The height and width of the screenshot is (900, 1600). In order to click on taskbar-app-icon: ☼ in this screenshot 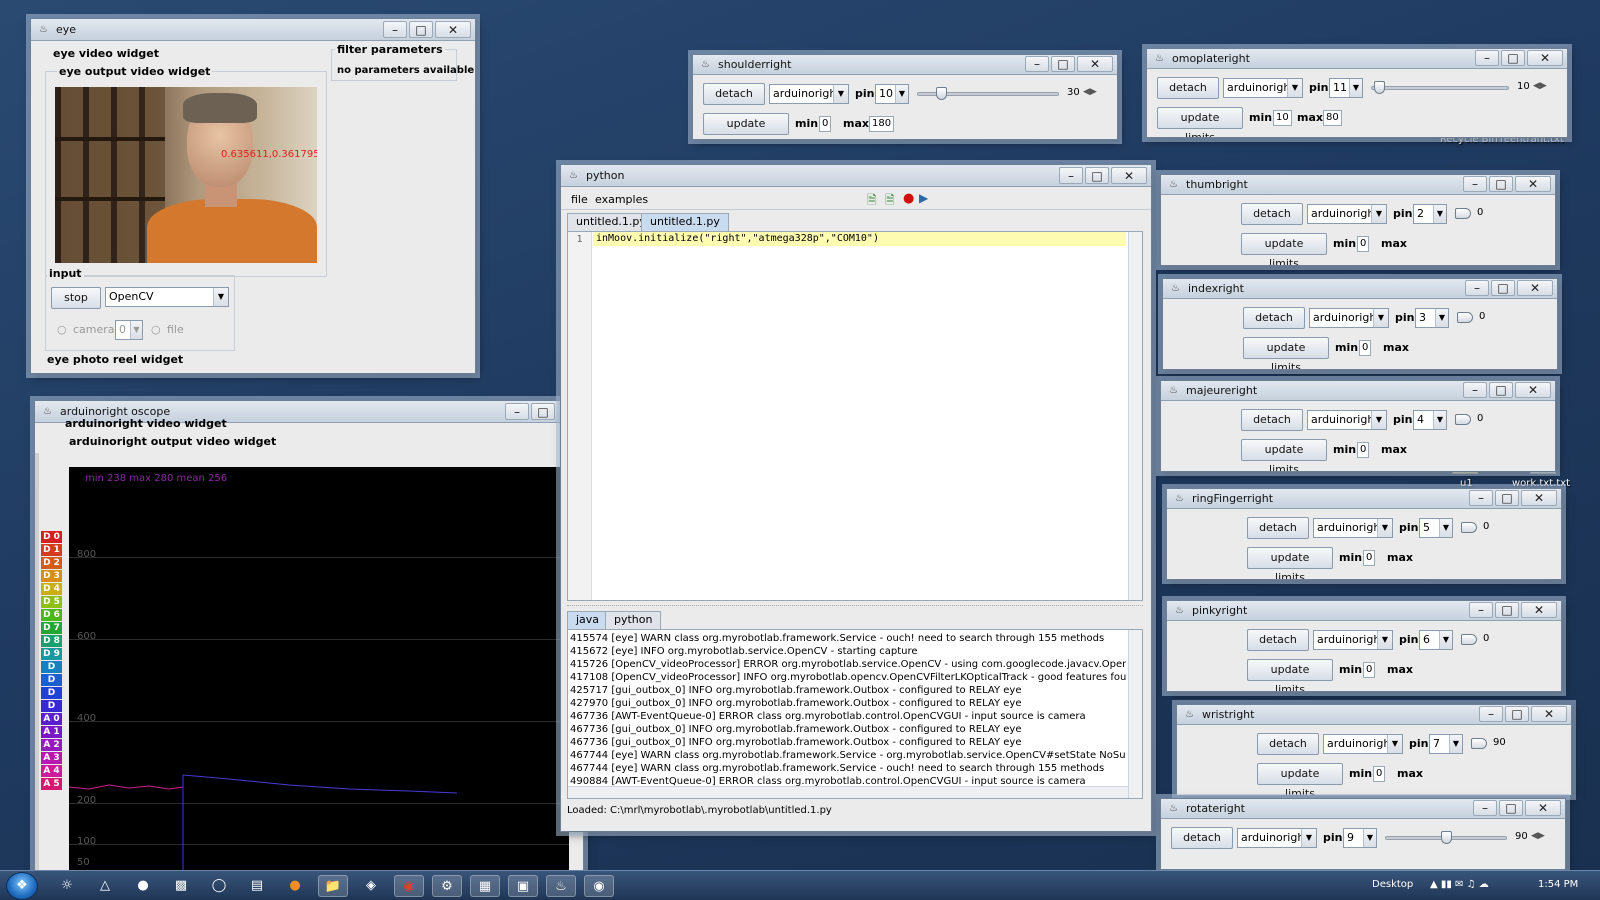, I will do `click(67, 886)`.